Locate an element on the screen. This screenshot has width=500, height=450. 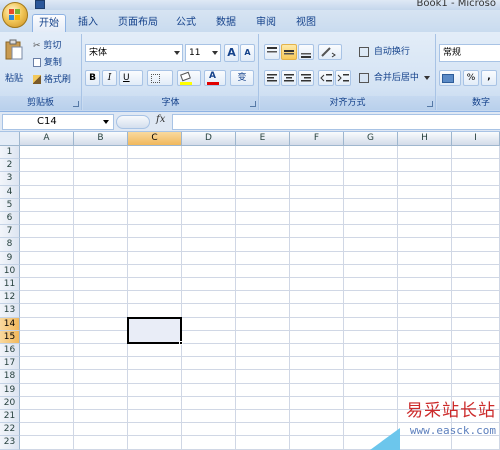
number-format-select: 常规 is located at coordinates (469, 53).